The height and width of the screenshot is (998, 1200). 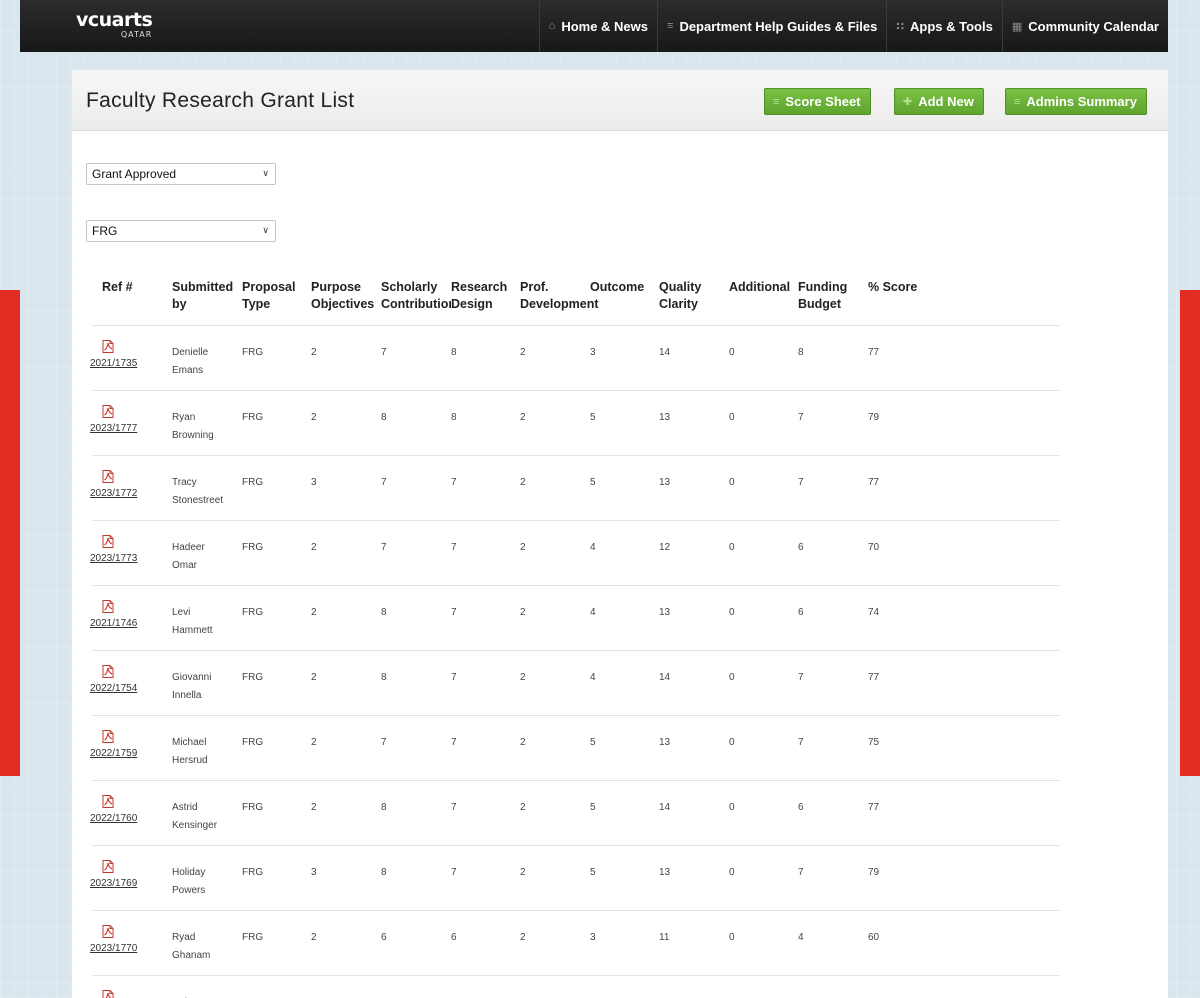 What do you see at coordinates (874, 742) in the screenshot?
I see `score-cell: 75` at bounding box center [874, 742].